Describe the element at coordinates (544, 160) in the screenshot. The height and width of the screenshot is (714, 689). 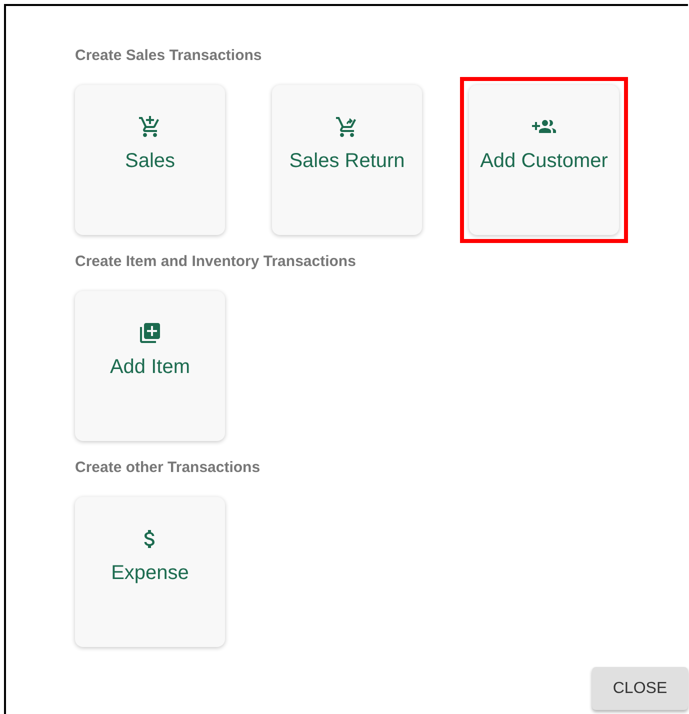
I see `transaction-tile: Add Customer` at that location.